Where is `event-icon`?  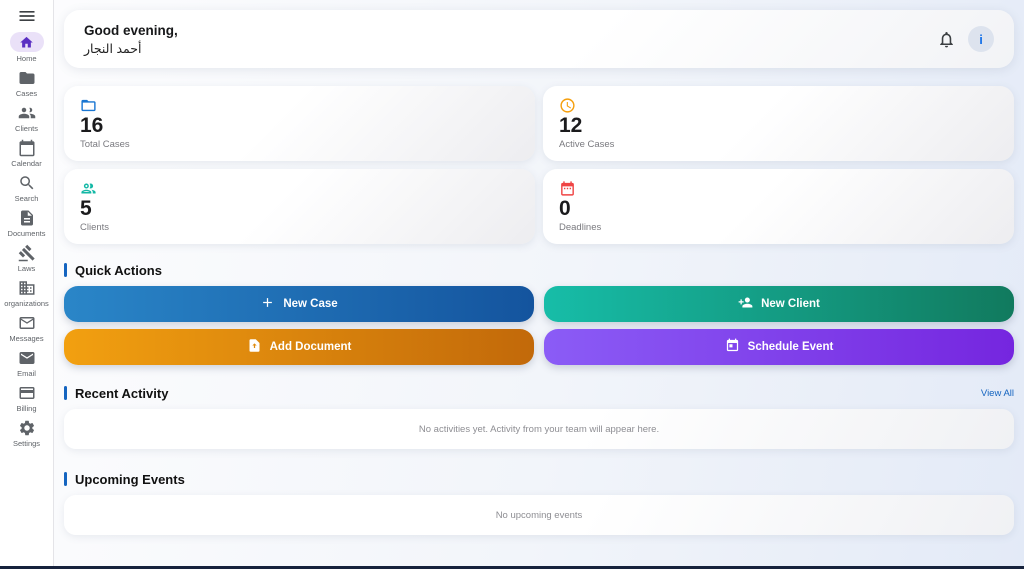 event-icon is located at coordinates (732, 347).